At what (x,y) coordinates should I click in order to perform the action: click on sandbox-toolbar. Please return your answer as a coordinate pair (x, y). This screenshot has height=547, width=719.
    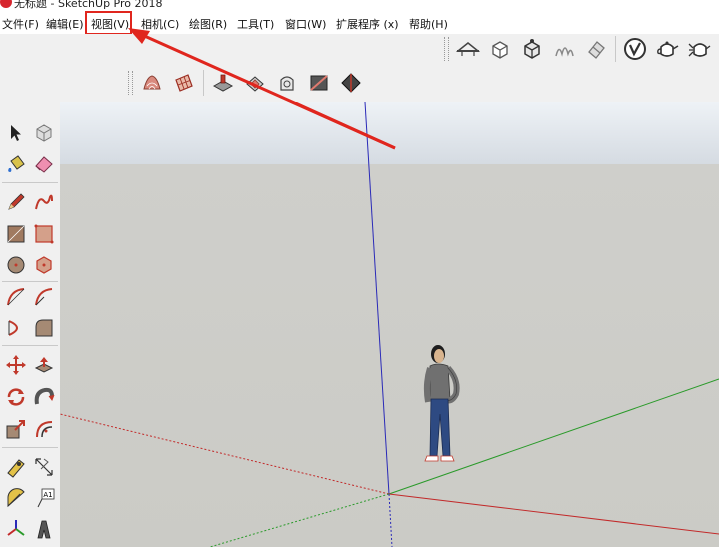
    Looking at the image, I should click on (246, 83).